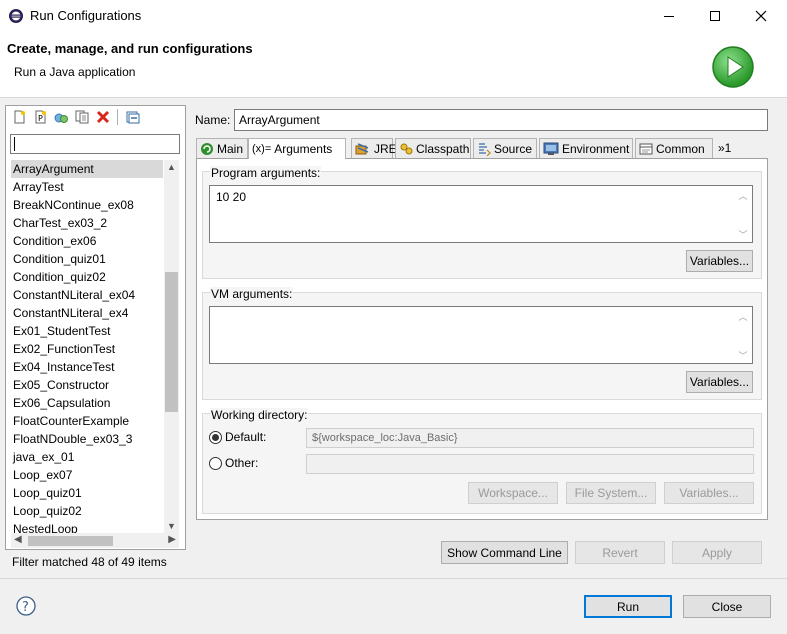 This screenshot has width=787, height=634. I want to click on footer-separator, so click(393, 578).